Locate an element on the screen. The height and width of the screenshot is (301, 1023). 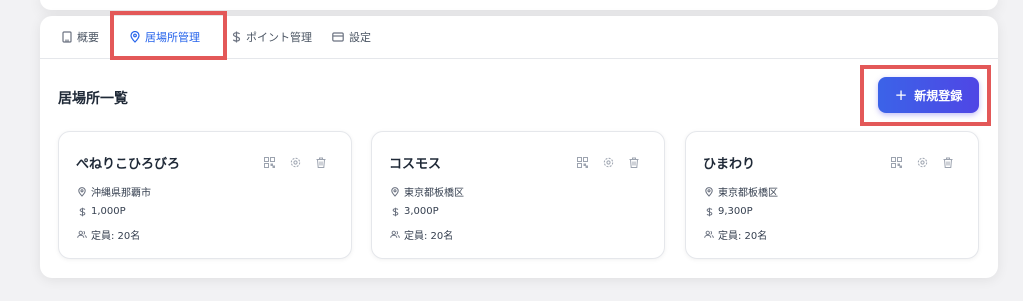
tab-settings: 設定 is located at coordinates (351, 37).